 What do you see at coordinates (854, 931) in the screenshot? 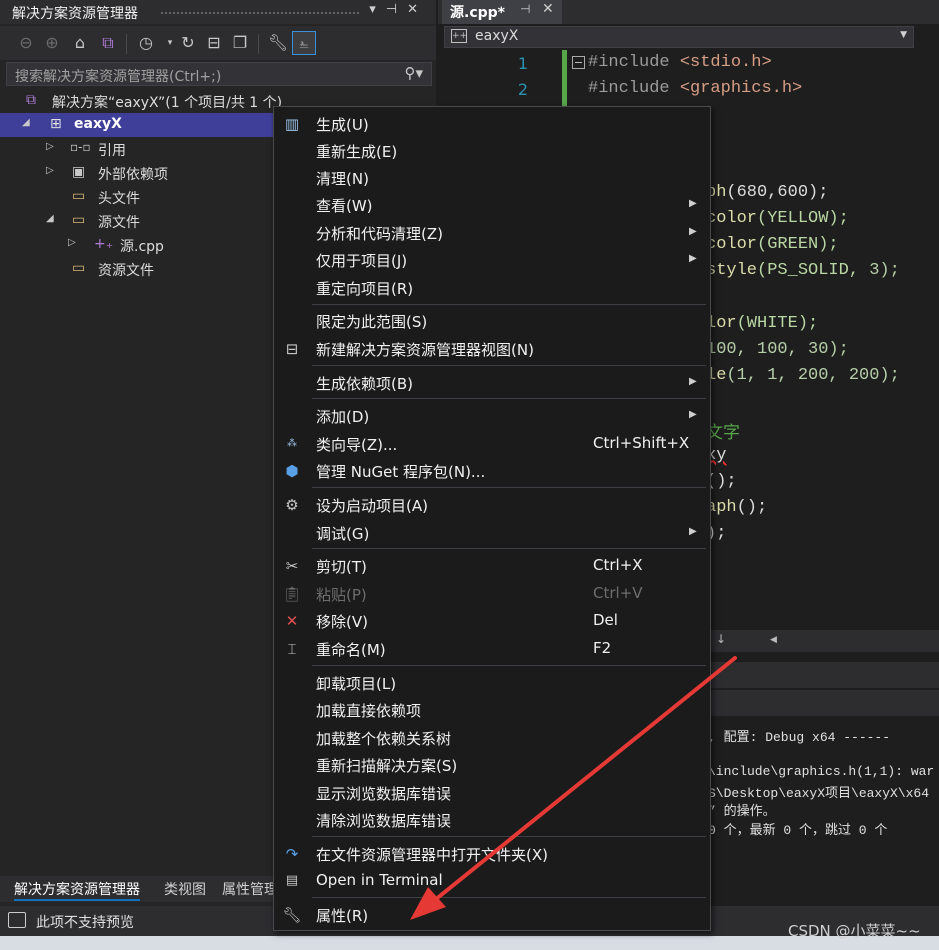
I see `watermark: CSDN @小菜菜~~` at bounding box center [854, 931].